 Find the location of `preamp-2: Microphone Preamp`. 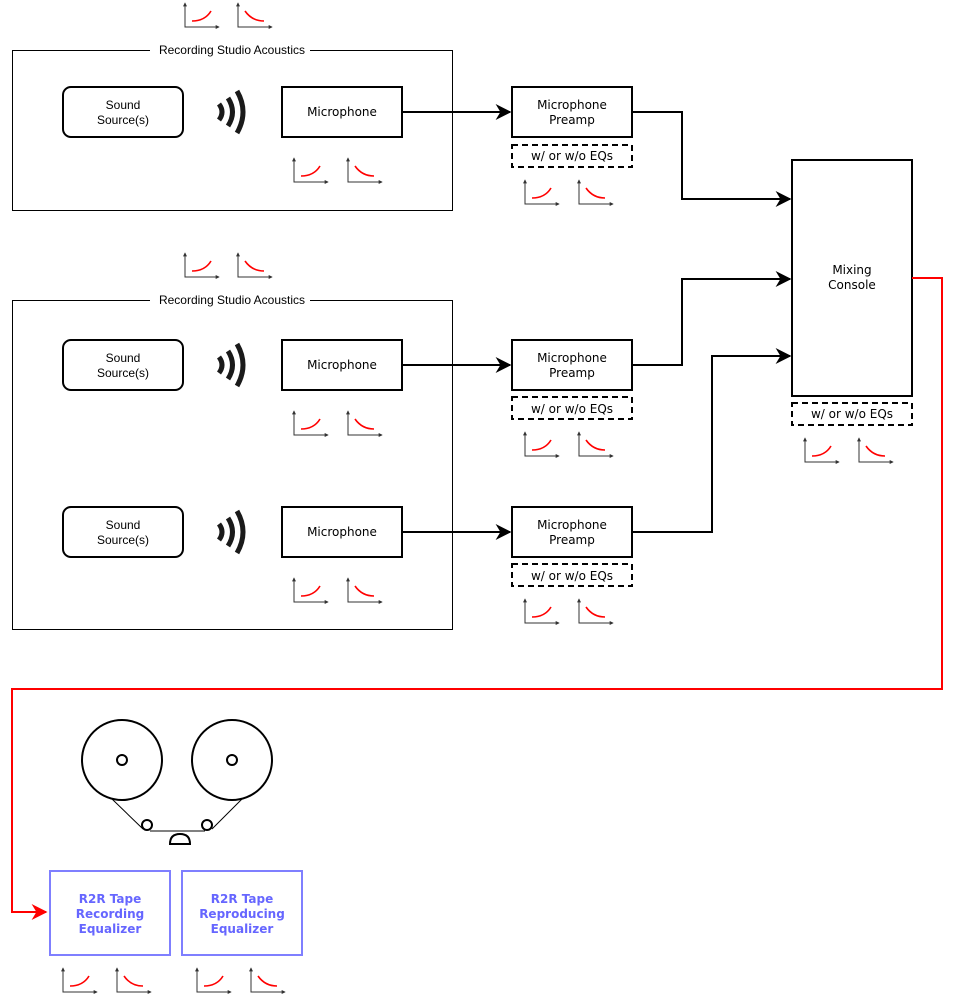

preamp-2: Microphone Preamp is located at coordinates (572, 365).